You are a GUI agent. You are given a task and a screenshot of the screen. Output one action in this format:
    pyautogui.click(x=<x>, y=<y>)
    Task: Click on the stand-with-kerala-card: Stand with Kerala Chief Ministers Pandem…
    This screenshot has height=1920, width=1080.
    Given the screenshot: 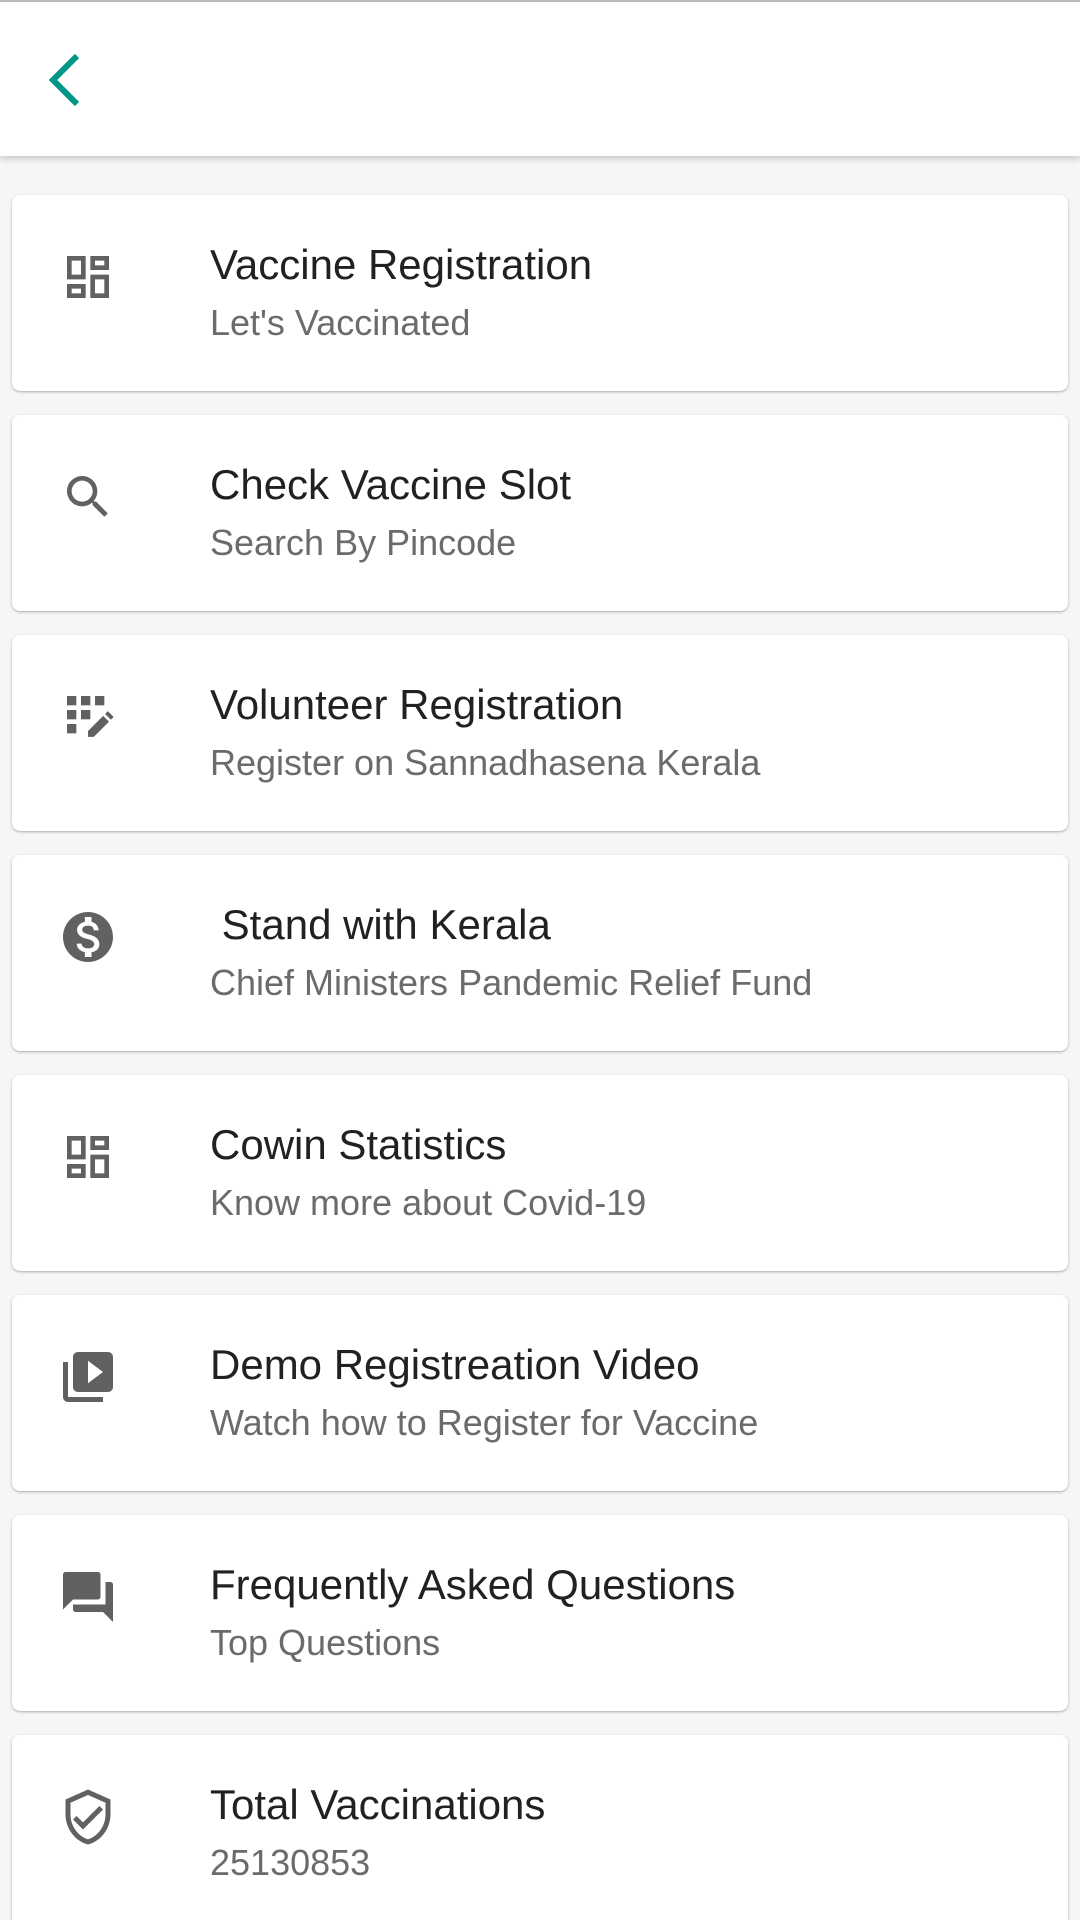 What is the action you would take?
    pyautogui.click(x=540, y=953)
    